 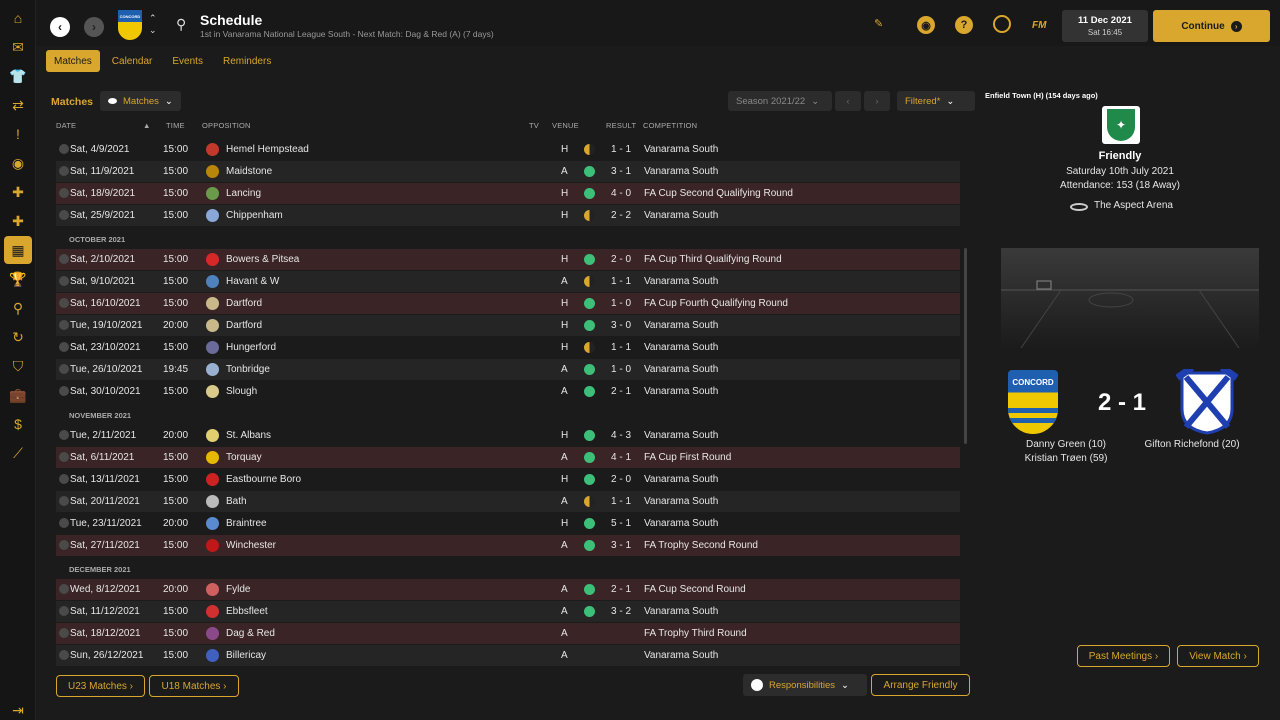 I want to click on inbox-icon: ✉, so click(x=18, y=47).